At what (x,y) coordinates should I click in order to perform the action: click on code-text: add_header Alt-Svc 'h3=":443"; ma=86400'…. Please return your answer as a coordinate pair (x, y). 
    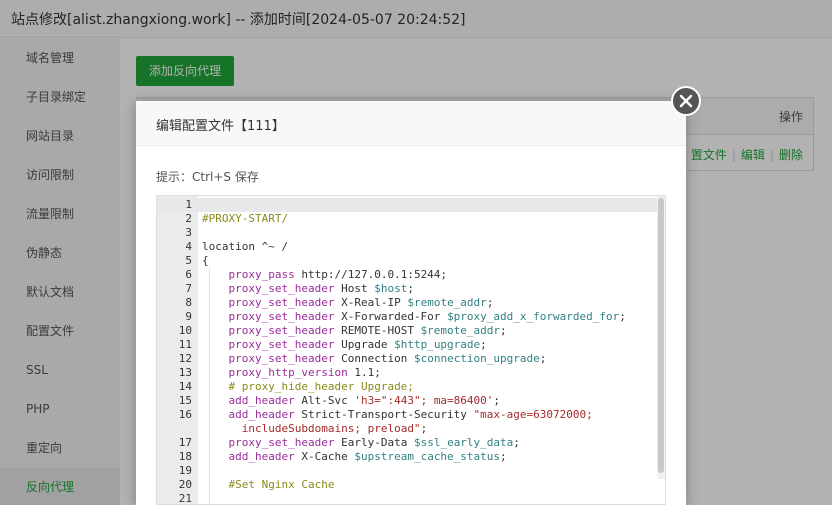
    Looking at the image, I should click on (364, 400).